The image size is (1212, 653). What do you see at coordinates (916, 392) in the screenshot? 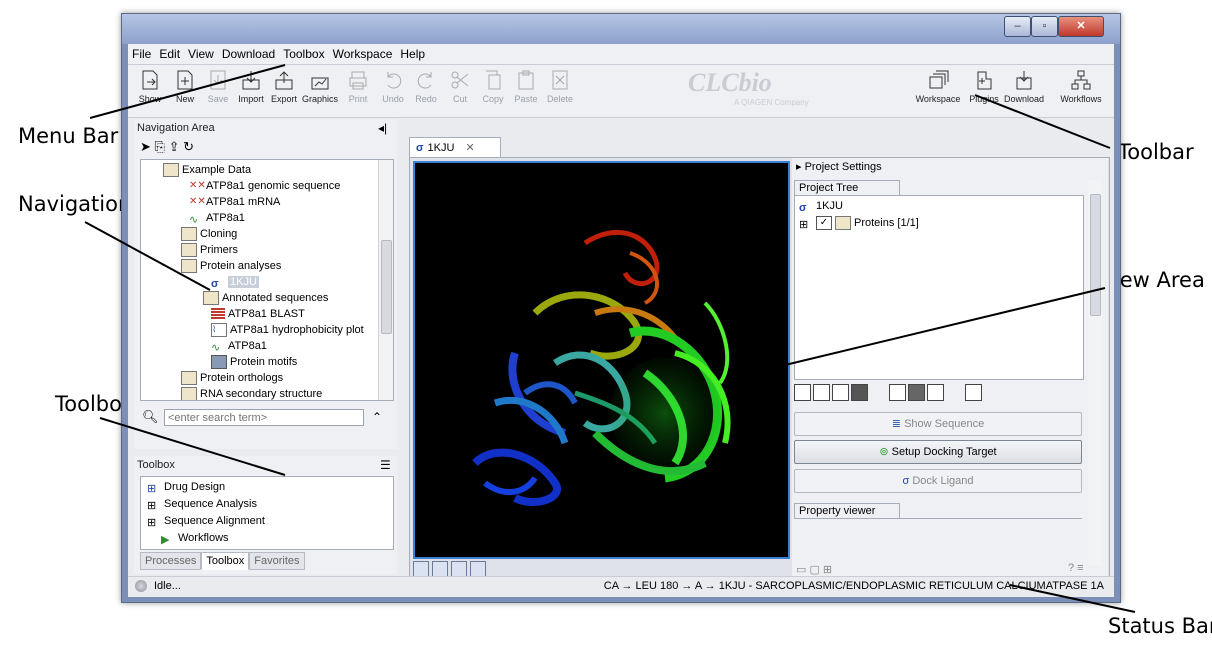
I see `surface-style-icon` at bounding box center [916, 392].